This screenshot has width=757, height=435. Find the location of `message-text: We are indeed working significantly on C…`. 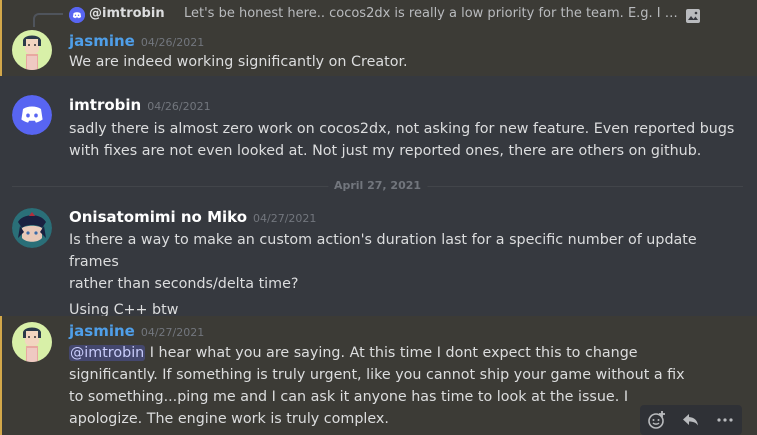

message-text: We are indeed working significantly on C… is located at coordinates (238, 62).